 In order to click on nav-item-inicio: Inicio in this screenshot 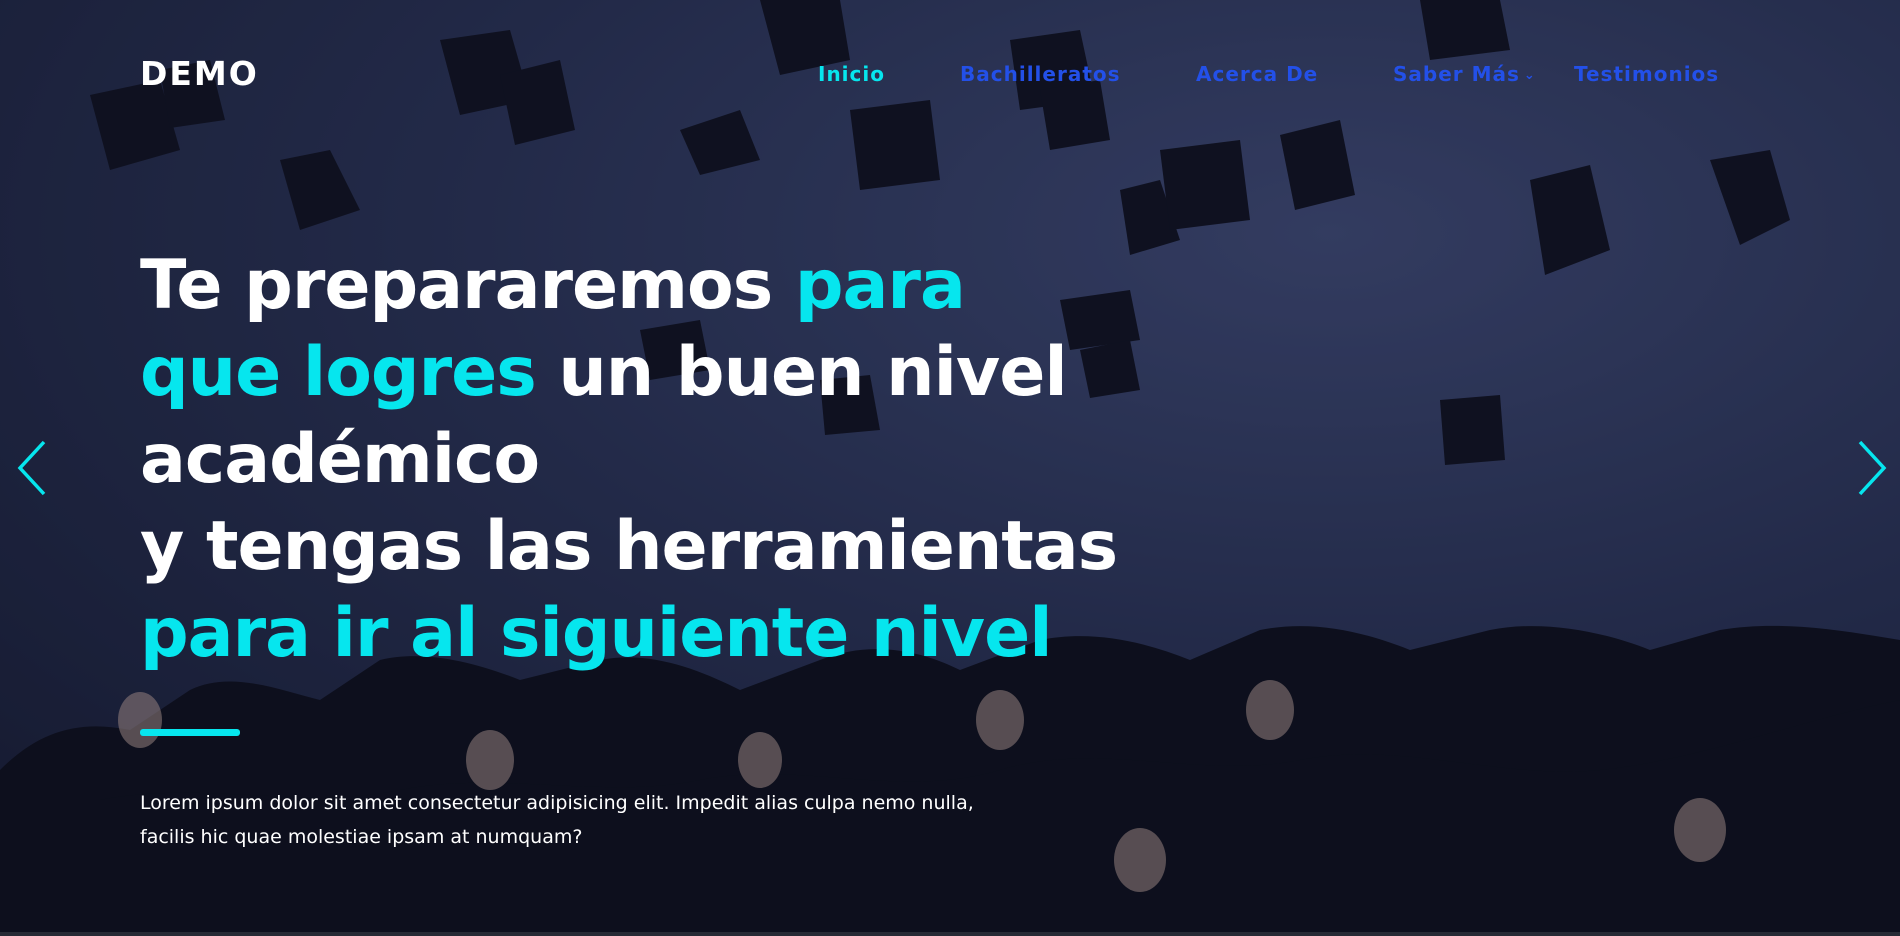, I will do `click(851, 74)`.